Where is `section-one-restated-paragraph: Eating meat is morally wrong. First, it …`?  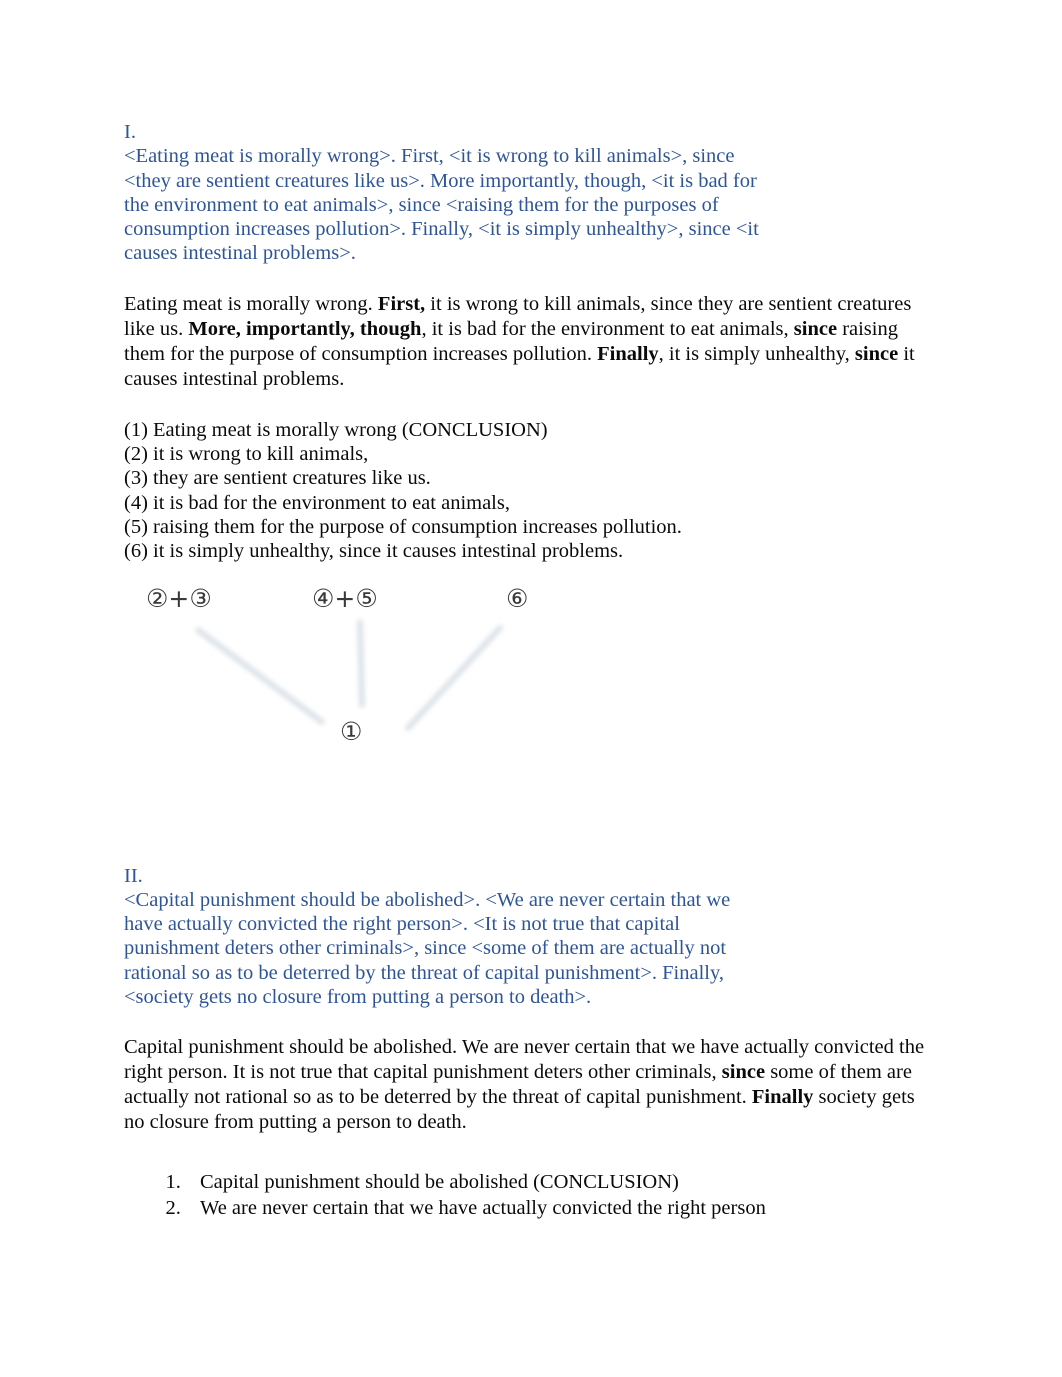 section-one-restated-paragraph: Eating meat is morally wrong. First, it … is located at coordinates (530, 342).